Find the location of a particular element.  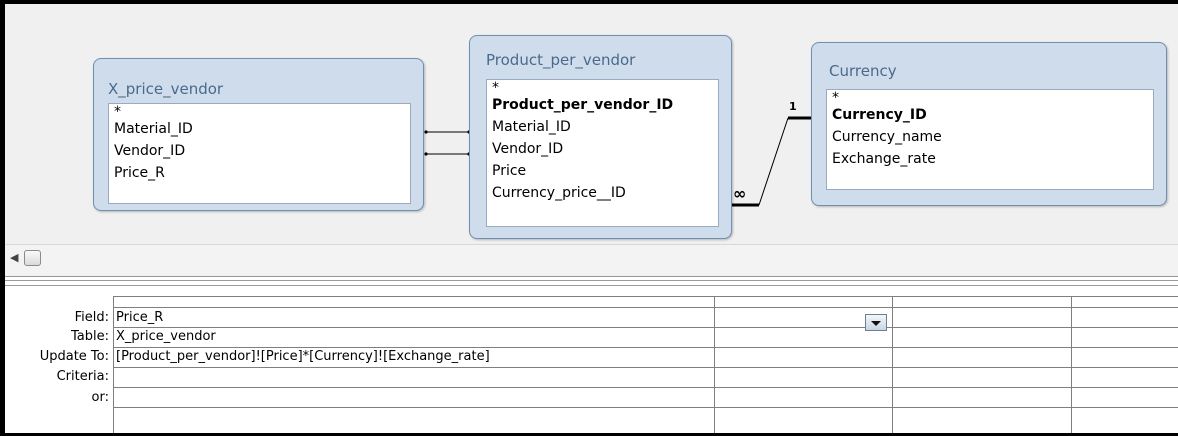

dropdown-arrow-icon is located at coordinates (876, 323).